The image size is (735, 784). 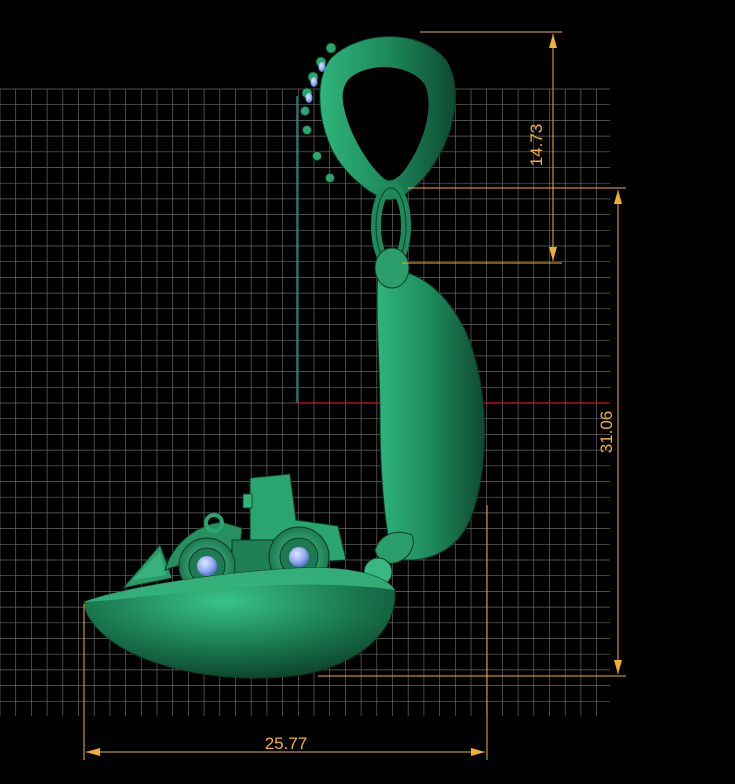 I want to click on wheel-gem-left, so click(x=207, y=566).